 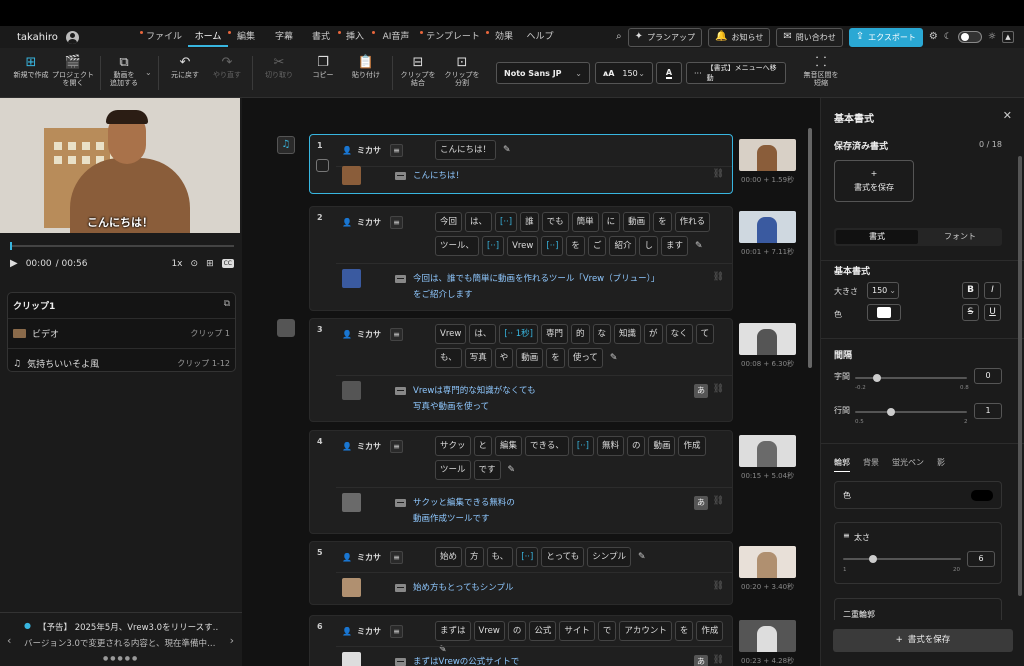 What do you see at coordinates (284, 37) in the screenshot?
I see `tab-3: 字幕` at bounding box center [284, 37].